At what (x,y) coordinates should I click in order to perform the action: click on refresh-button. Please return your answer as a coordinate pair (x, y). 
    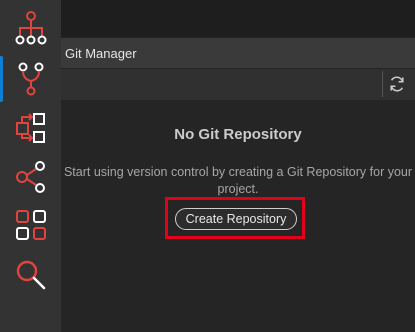
    Looking at the image, I should click on (396, 84).